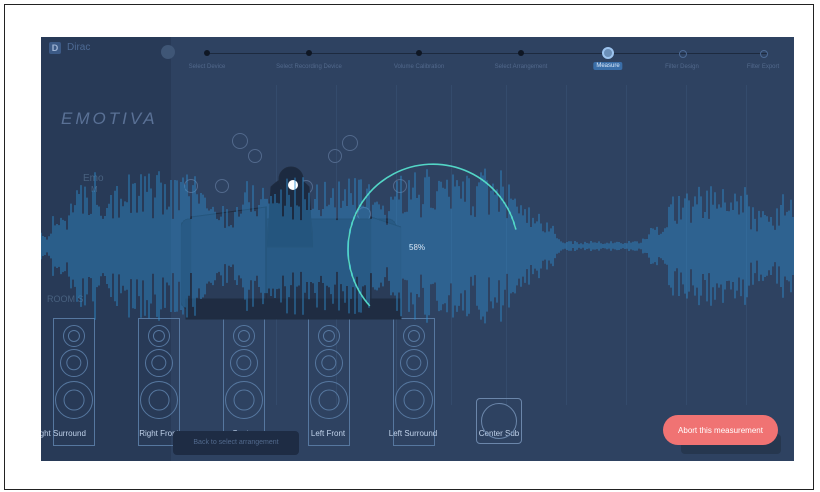 The image size is (820, 492). I want to click on progress-percentage: 58%, so click(417, 247).